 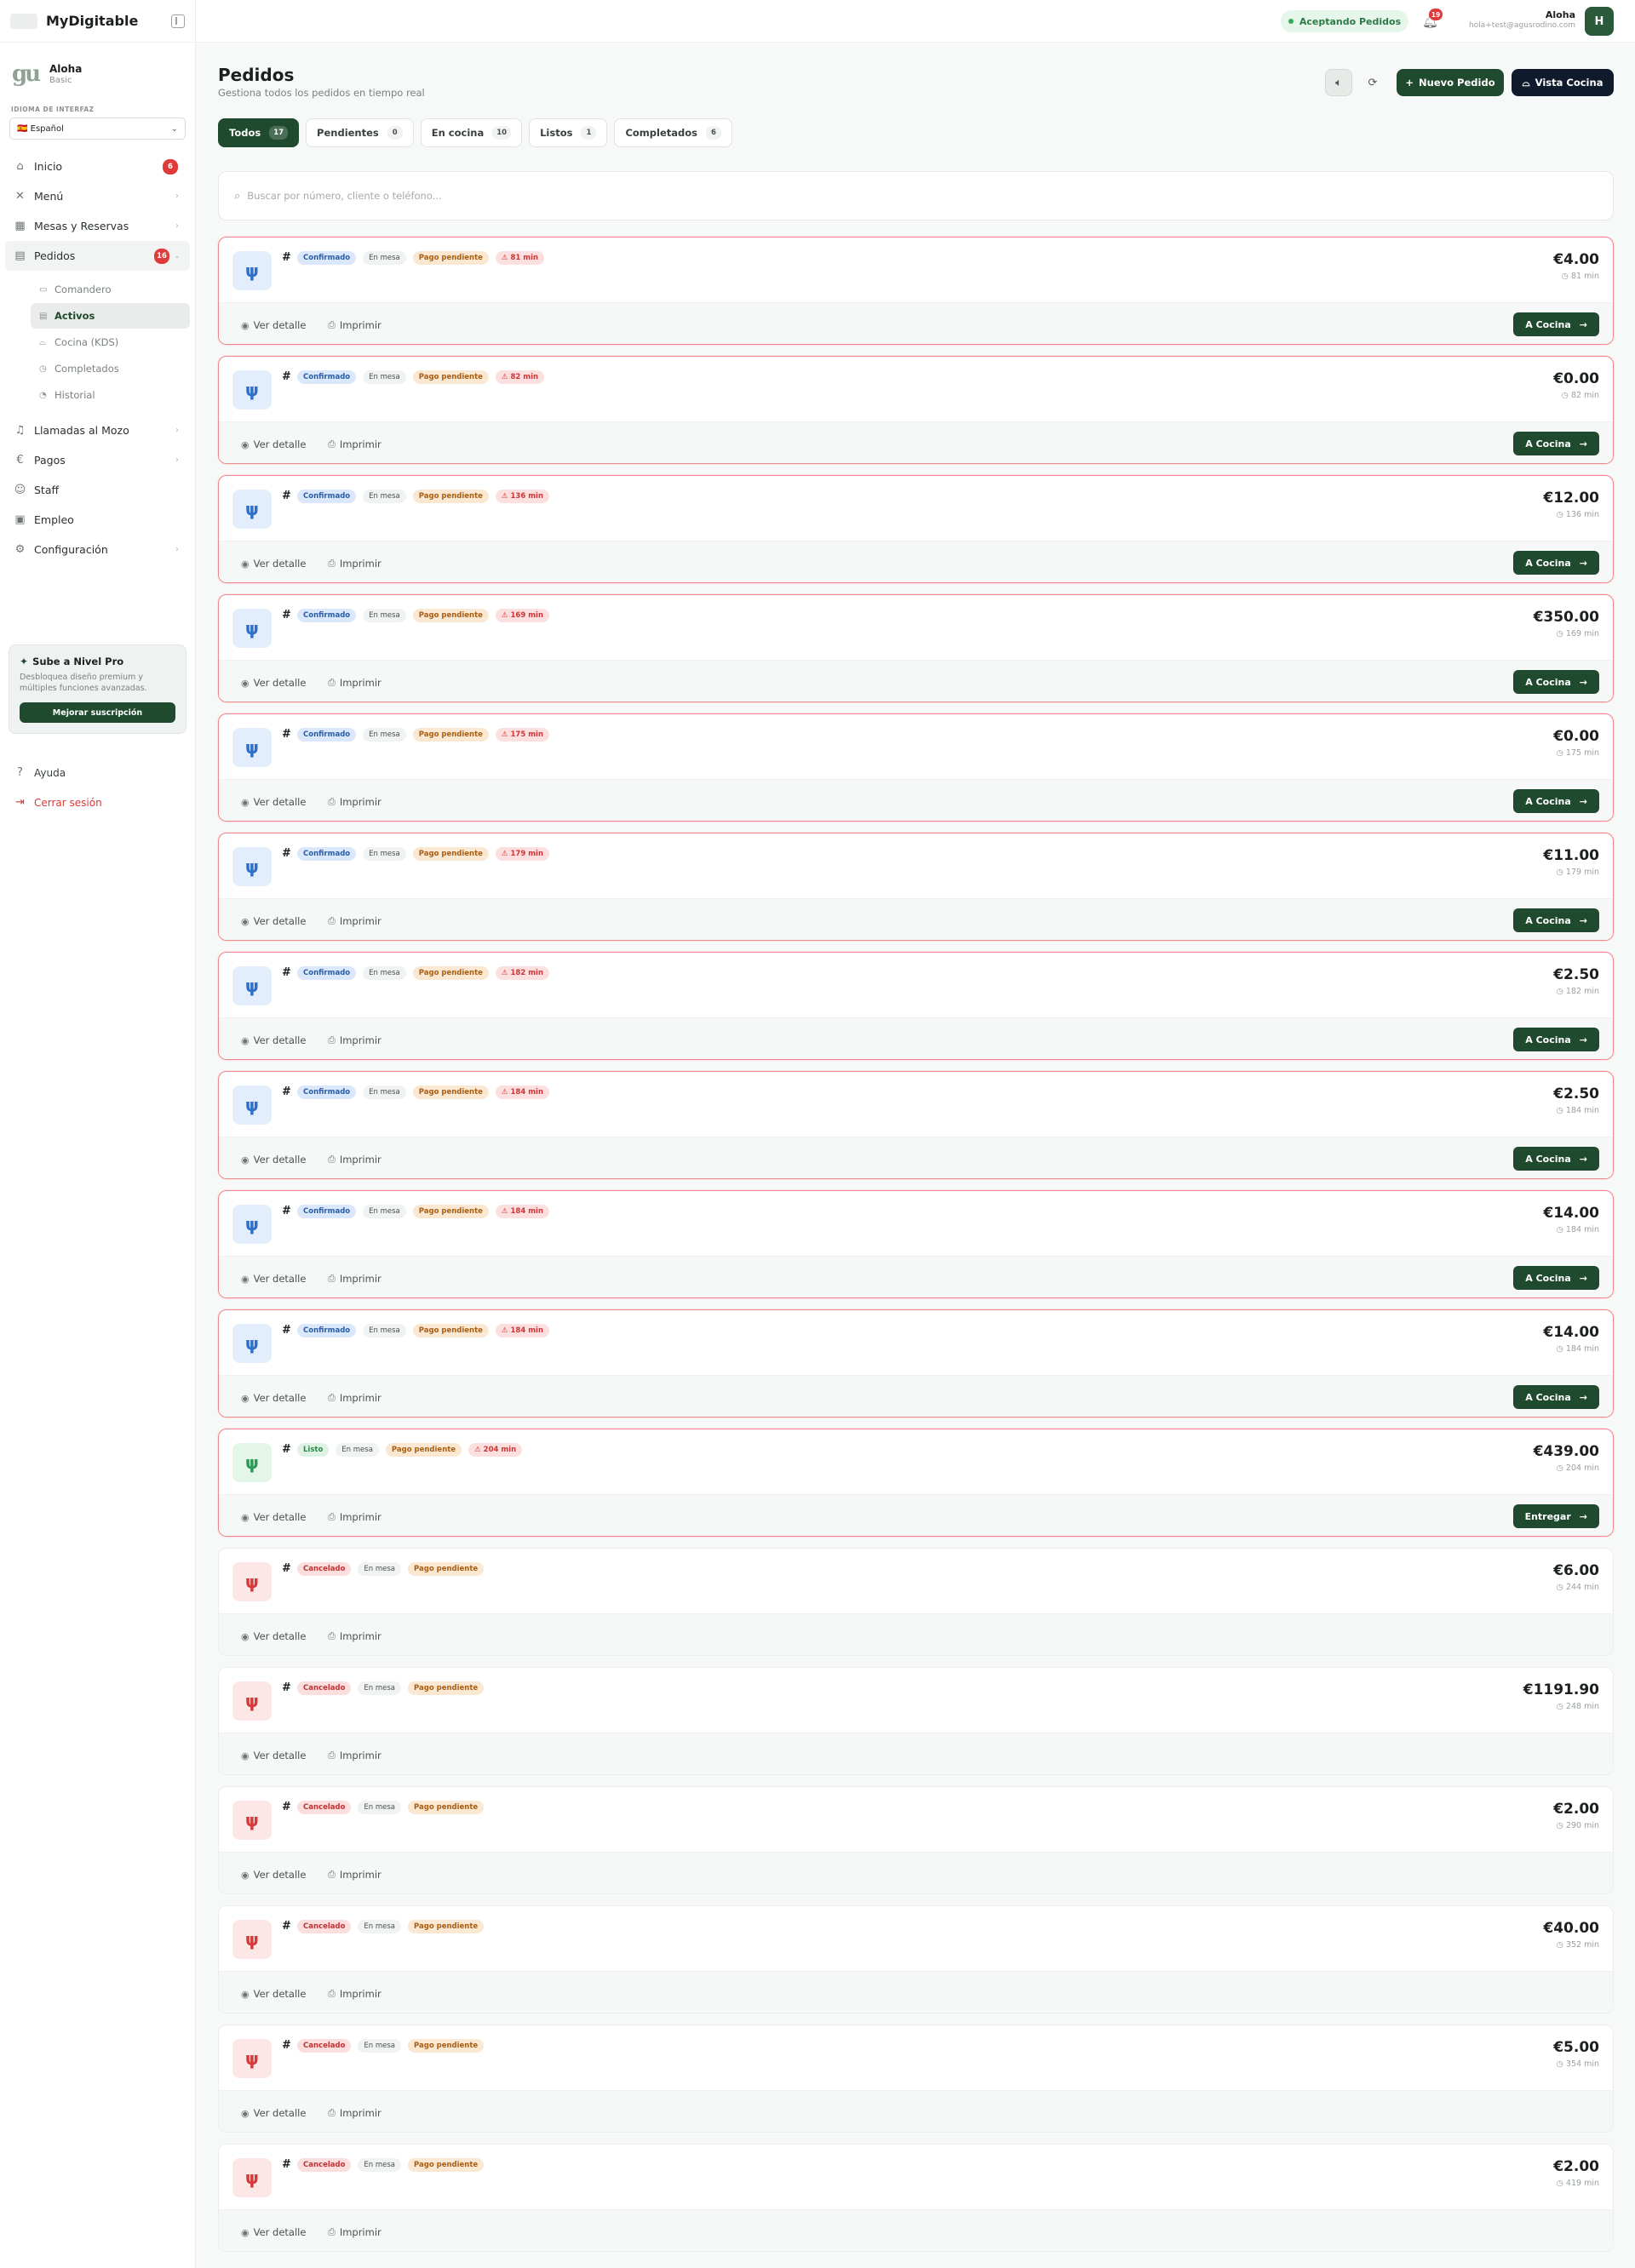 I want to click on chevron-right-icon: ›, so click(x=177, y=196).